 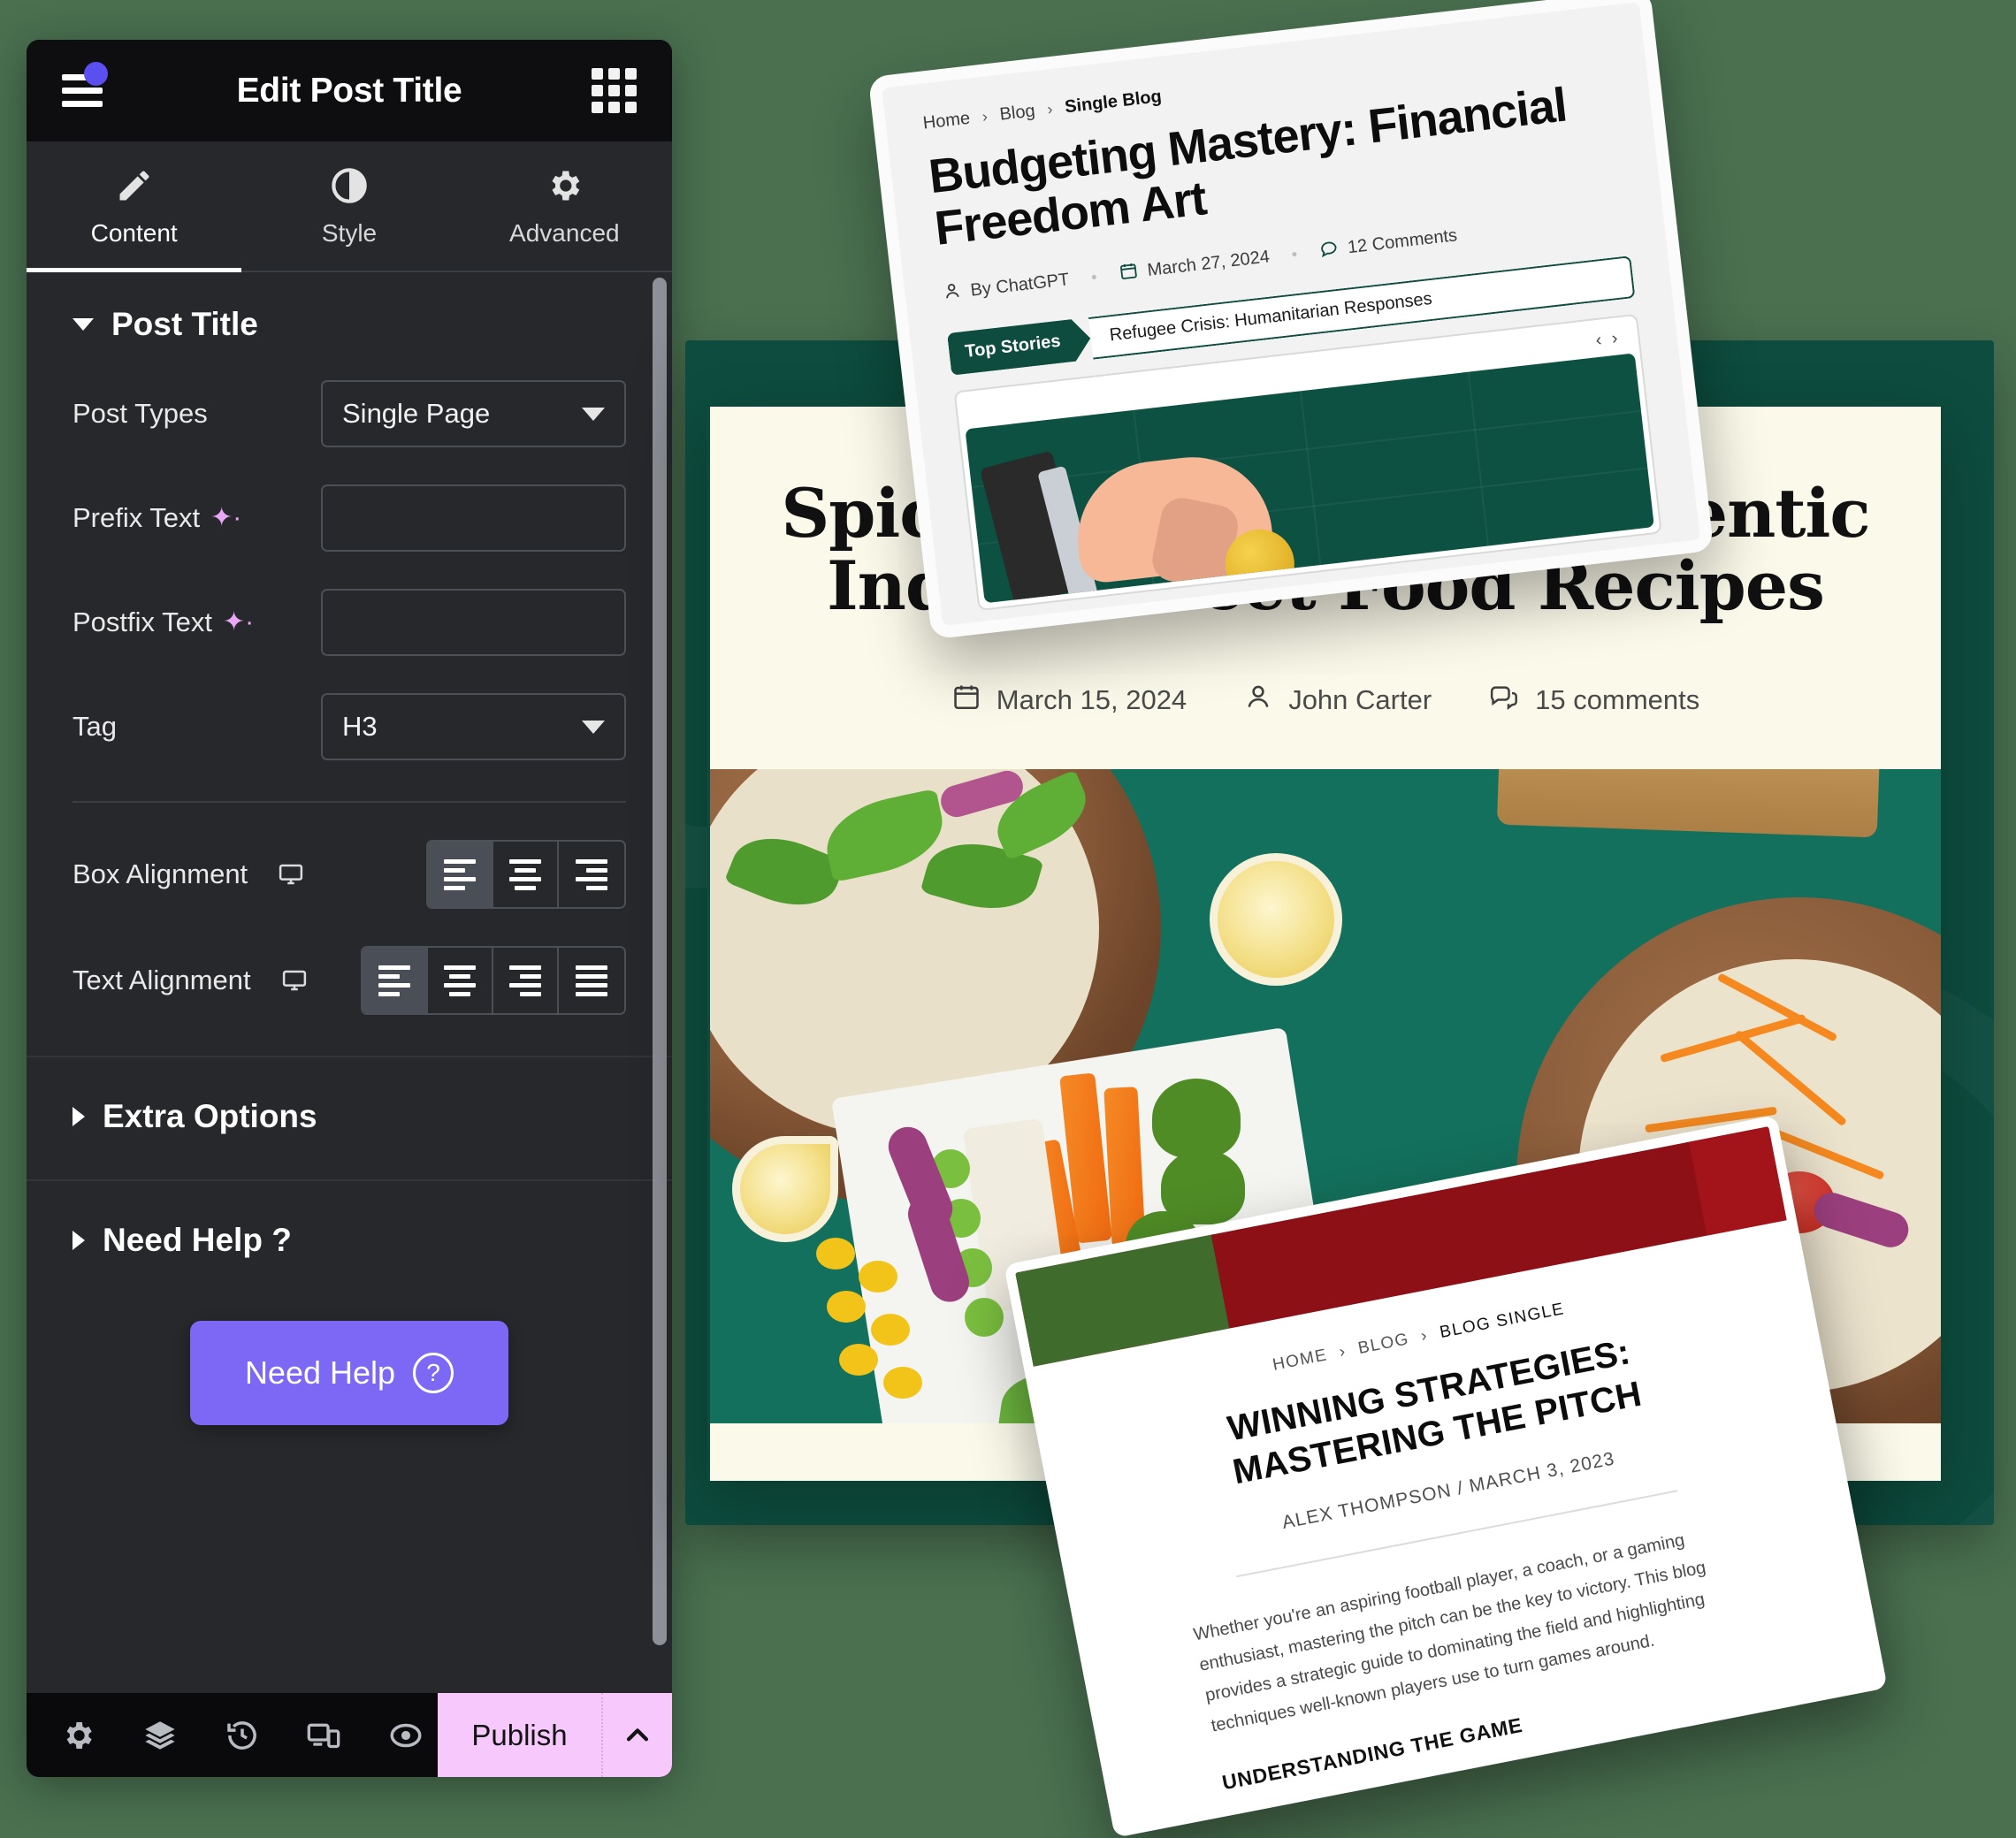 What do you see at coordinates (1502, 1321) in the screenshot?
I see `breadcrumb-current: BLOG SINGLE` at bounding box center [1502, 1321].